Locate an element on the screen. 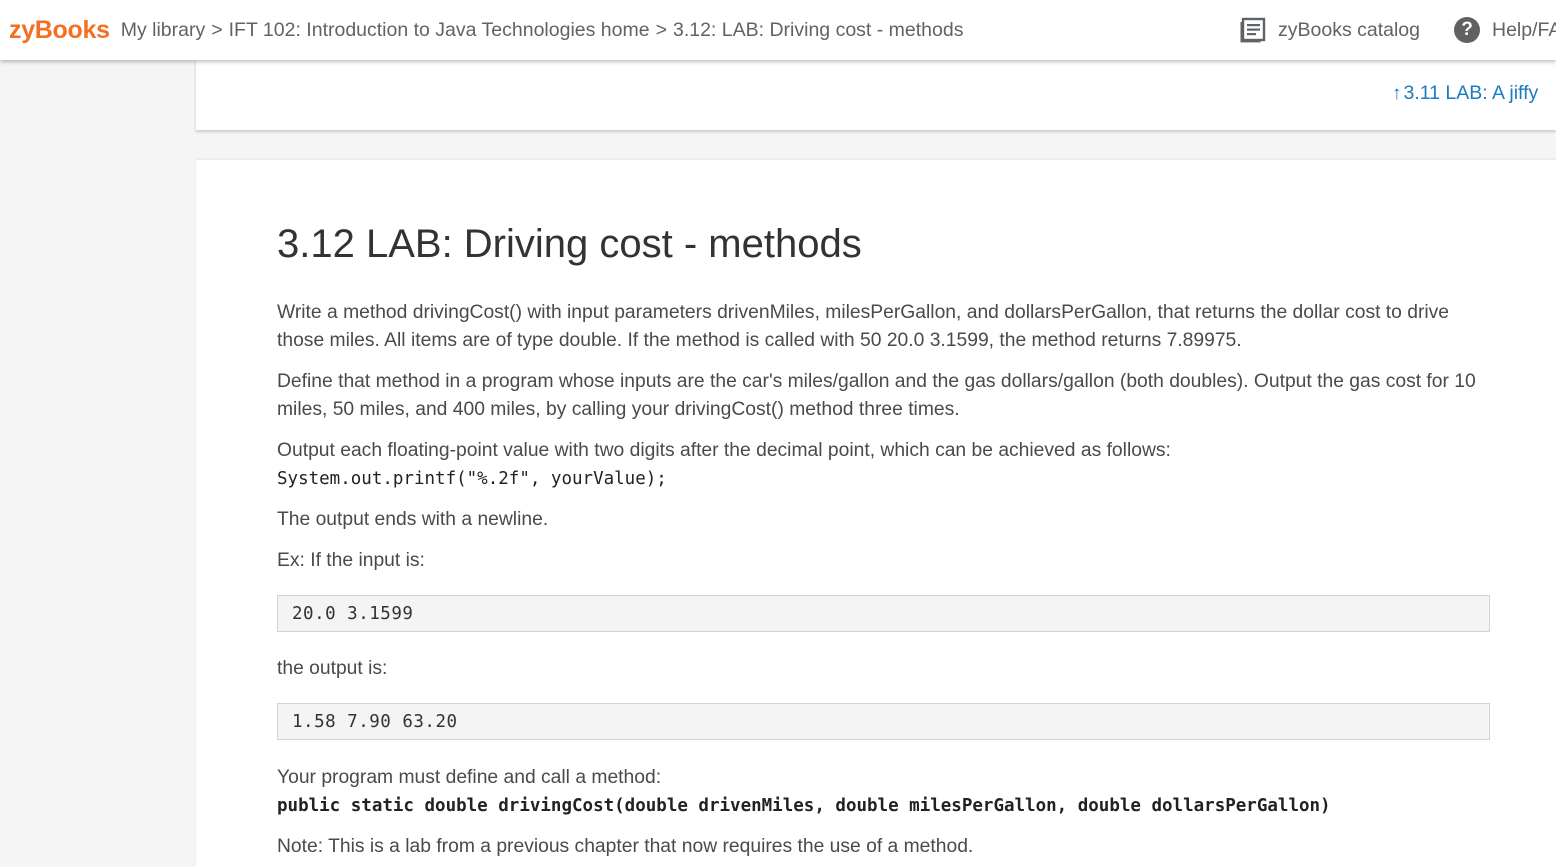  printf-code-snippet: System.out.printf("%.2f", yourValue); is located at coordinates (472, 479).